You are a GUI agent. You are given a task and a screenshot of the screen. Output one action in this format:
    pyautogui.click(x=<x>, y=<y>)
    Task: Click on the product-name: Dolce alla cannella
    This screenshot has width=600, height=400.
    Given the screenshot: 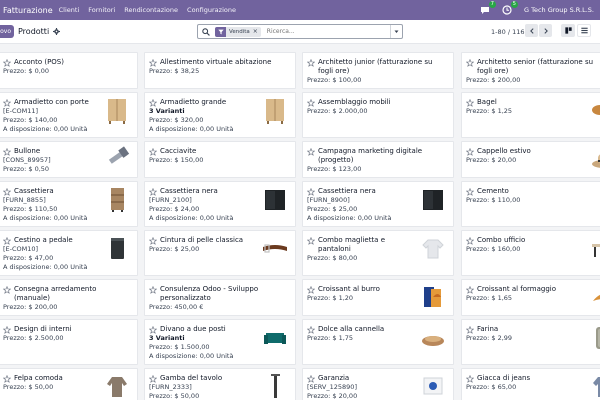 What is the action you would take?
    pyautogui.click(x=351, y=329)
    